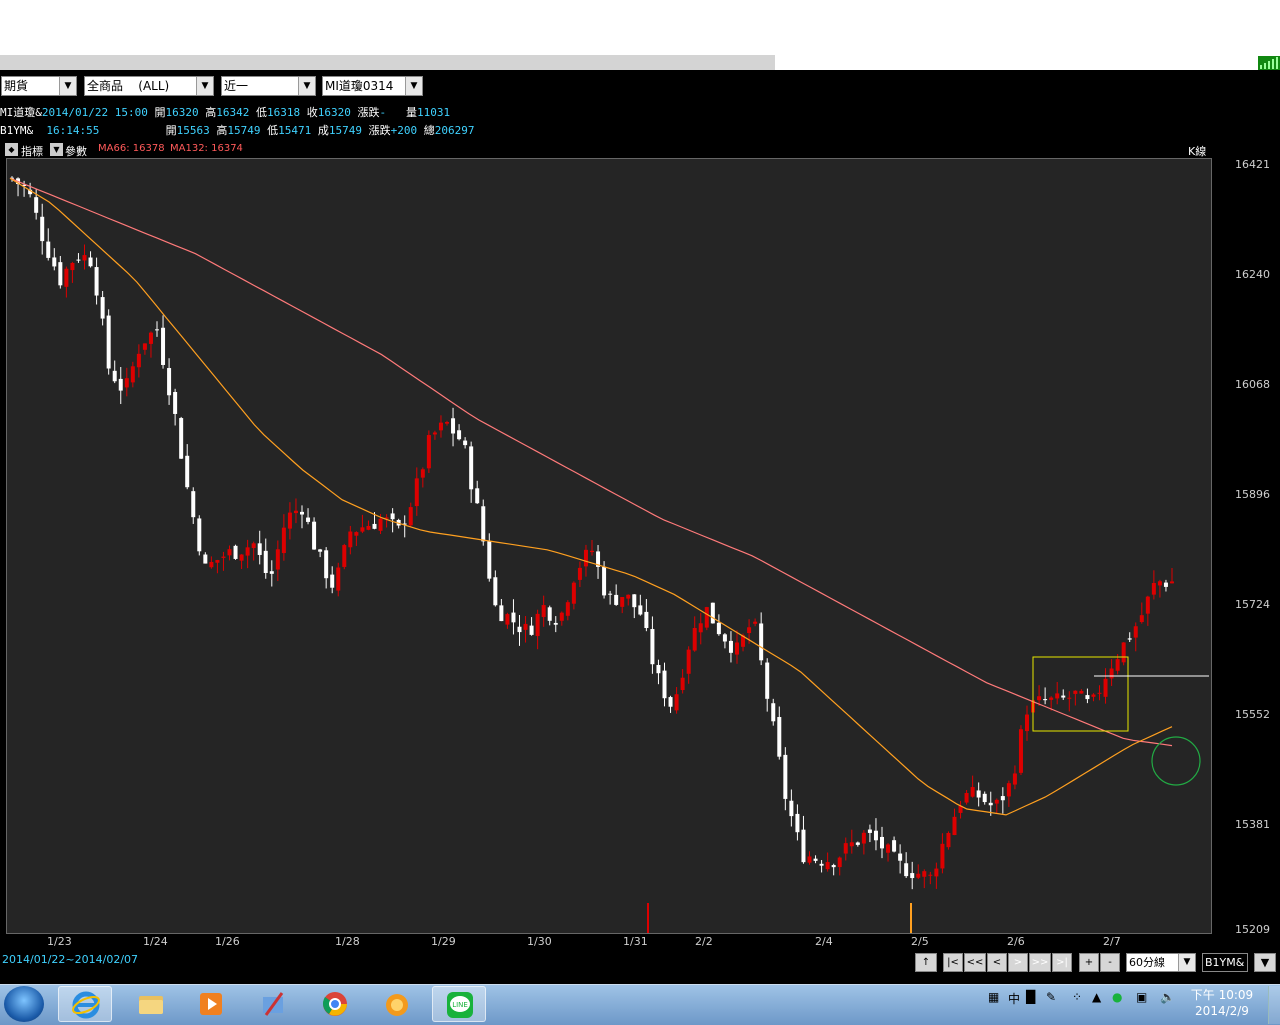 This screenshot has width=1280, height=1025. I want to click on taskbar-chrome, so click(335, 1004).